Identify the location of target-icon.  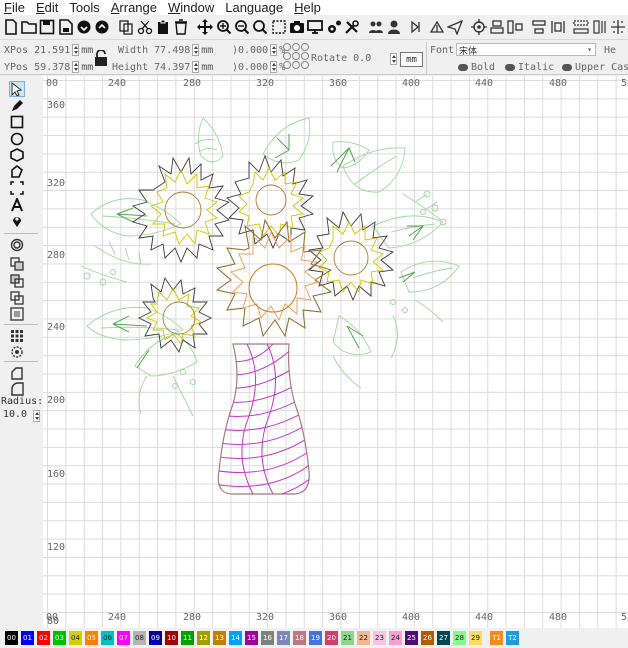
(478, 27).